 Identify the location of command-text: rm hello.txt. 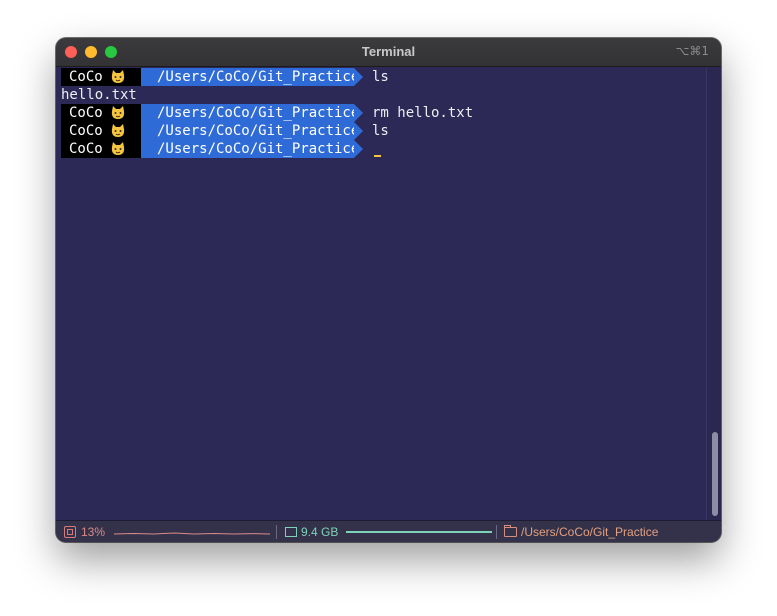
(423, 113).